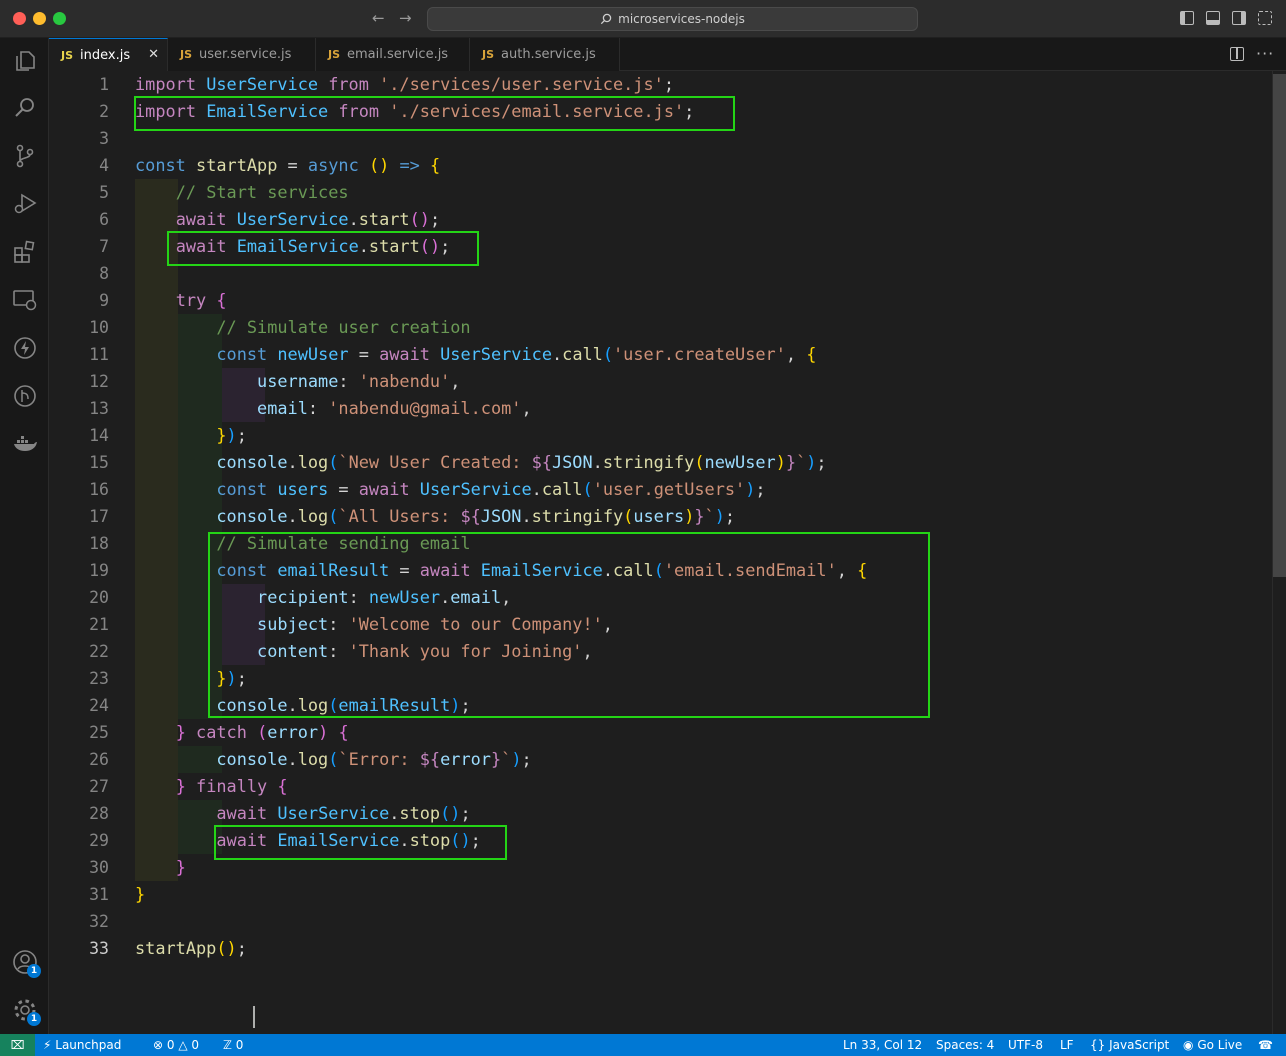 This screenshot has height=1056, width=1286. I want to click on go-live-button: ◉ Go Live, so click(1212, 1045).